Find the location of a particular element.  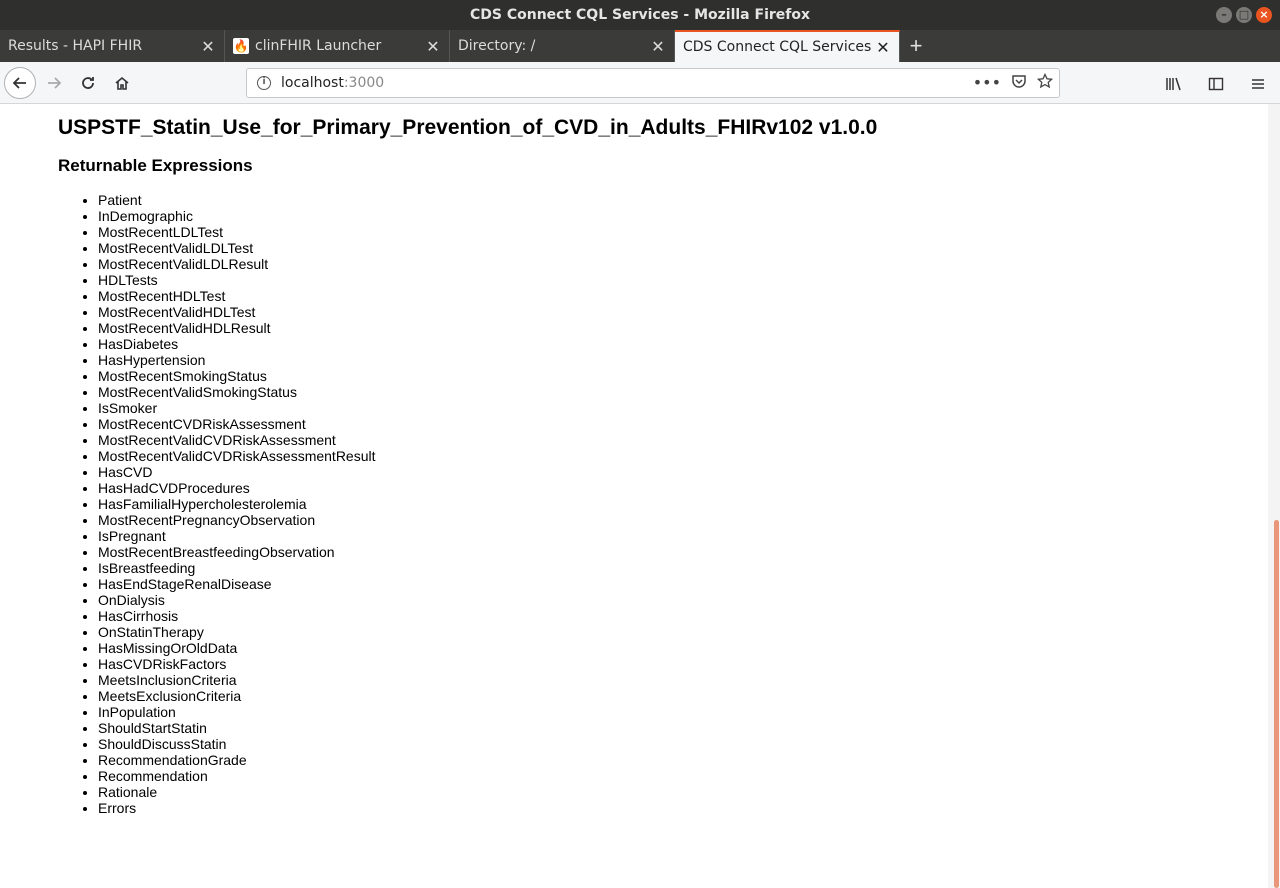

window-controls: – □ × is located at coordinates (1244, 15).